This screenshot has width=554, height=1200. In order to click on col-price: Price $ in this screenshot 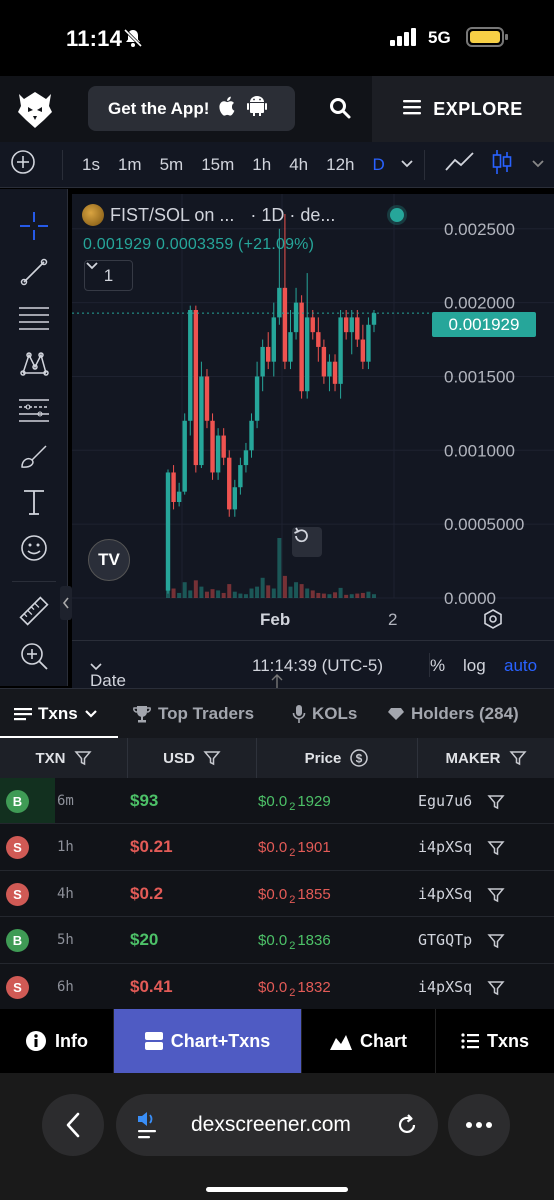, I will do `click(337, 758)`.